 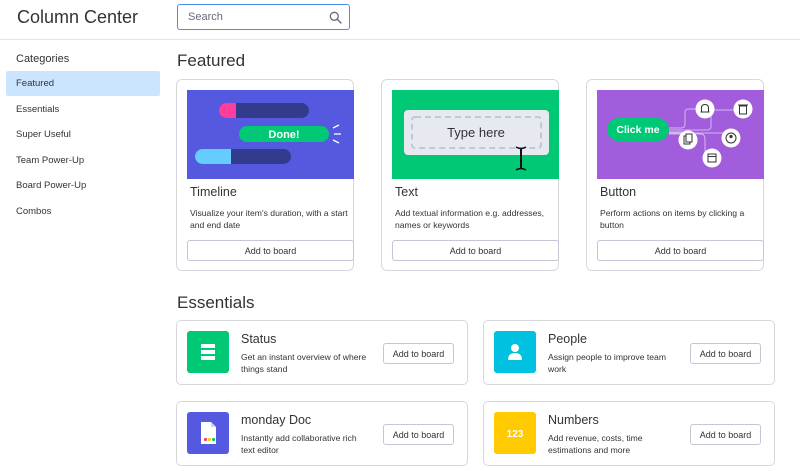 I want to click on essential-card-name: monday Doc, so click(x=276, y=420).